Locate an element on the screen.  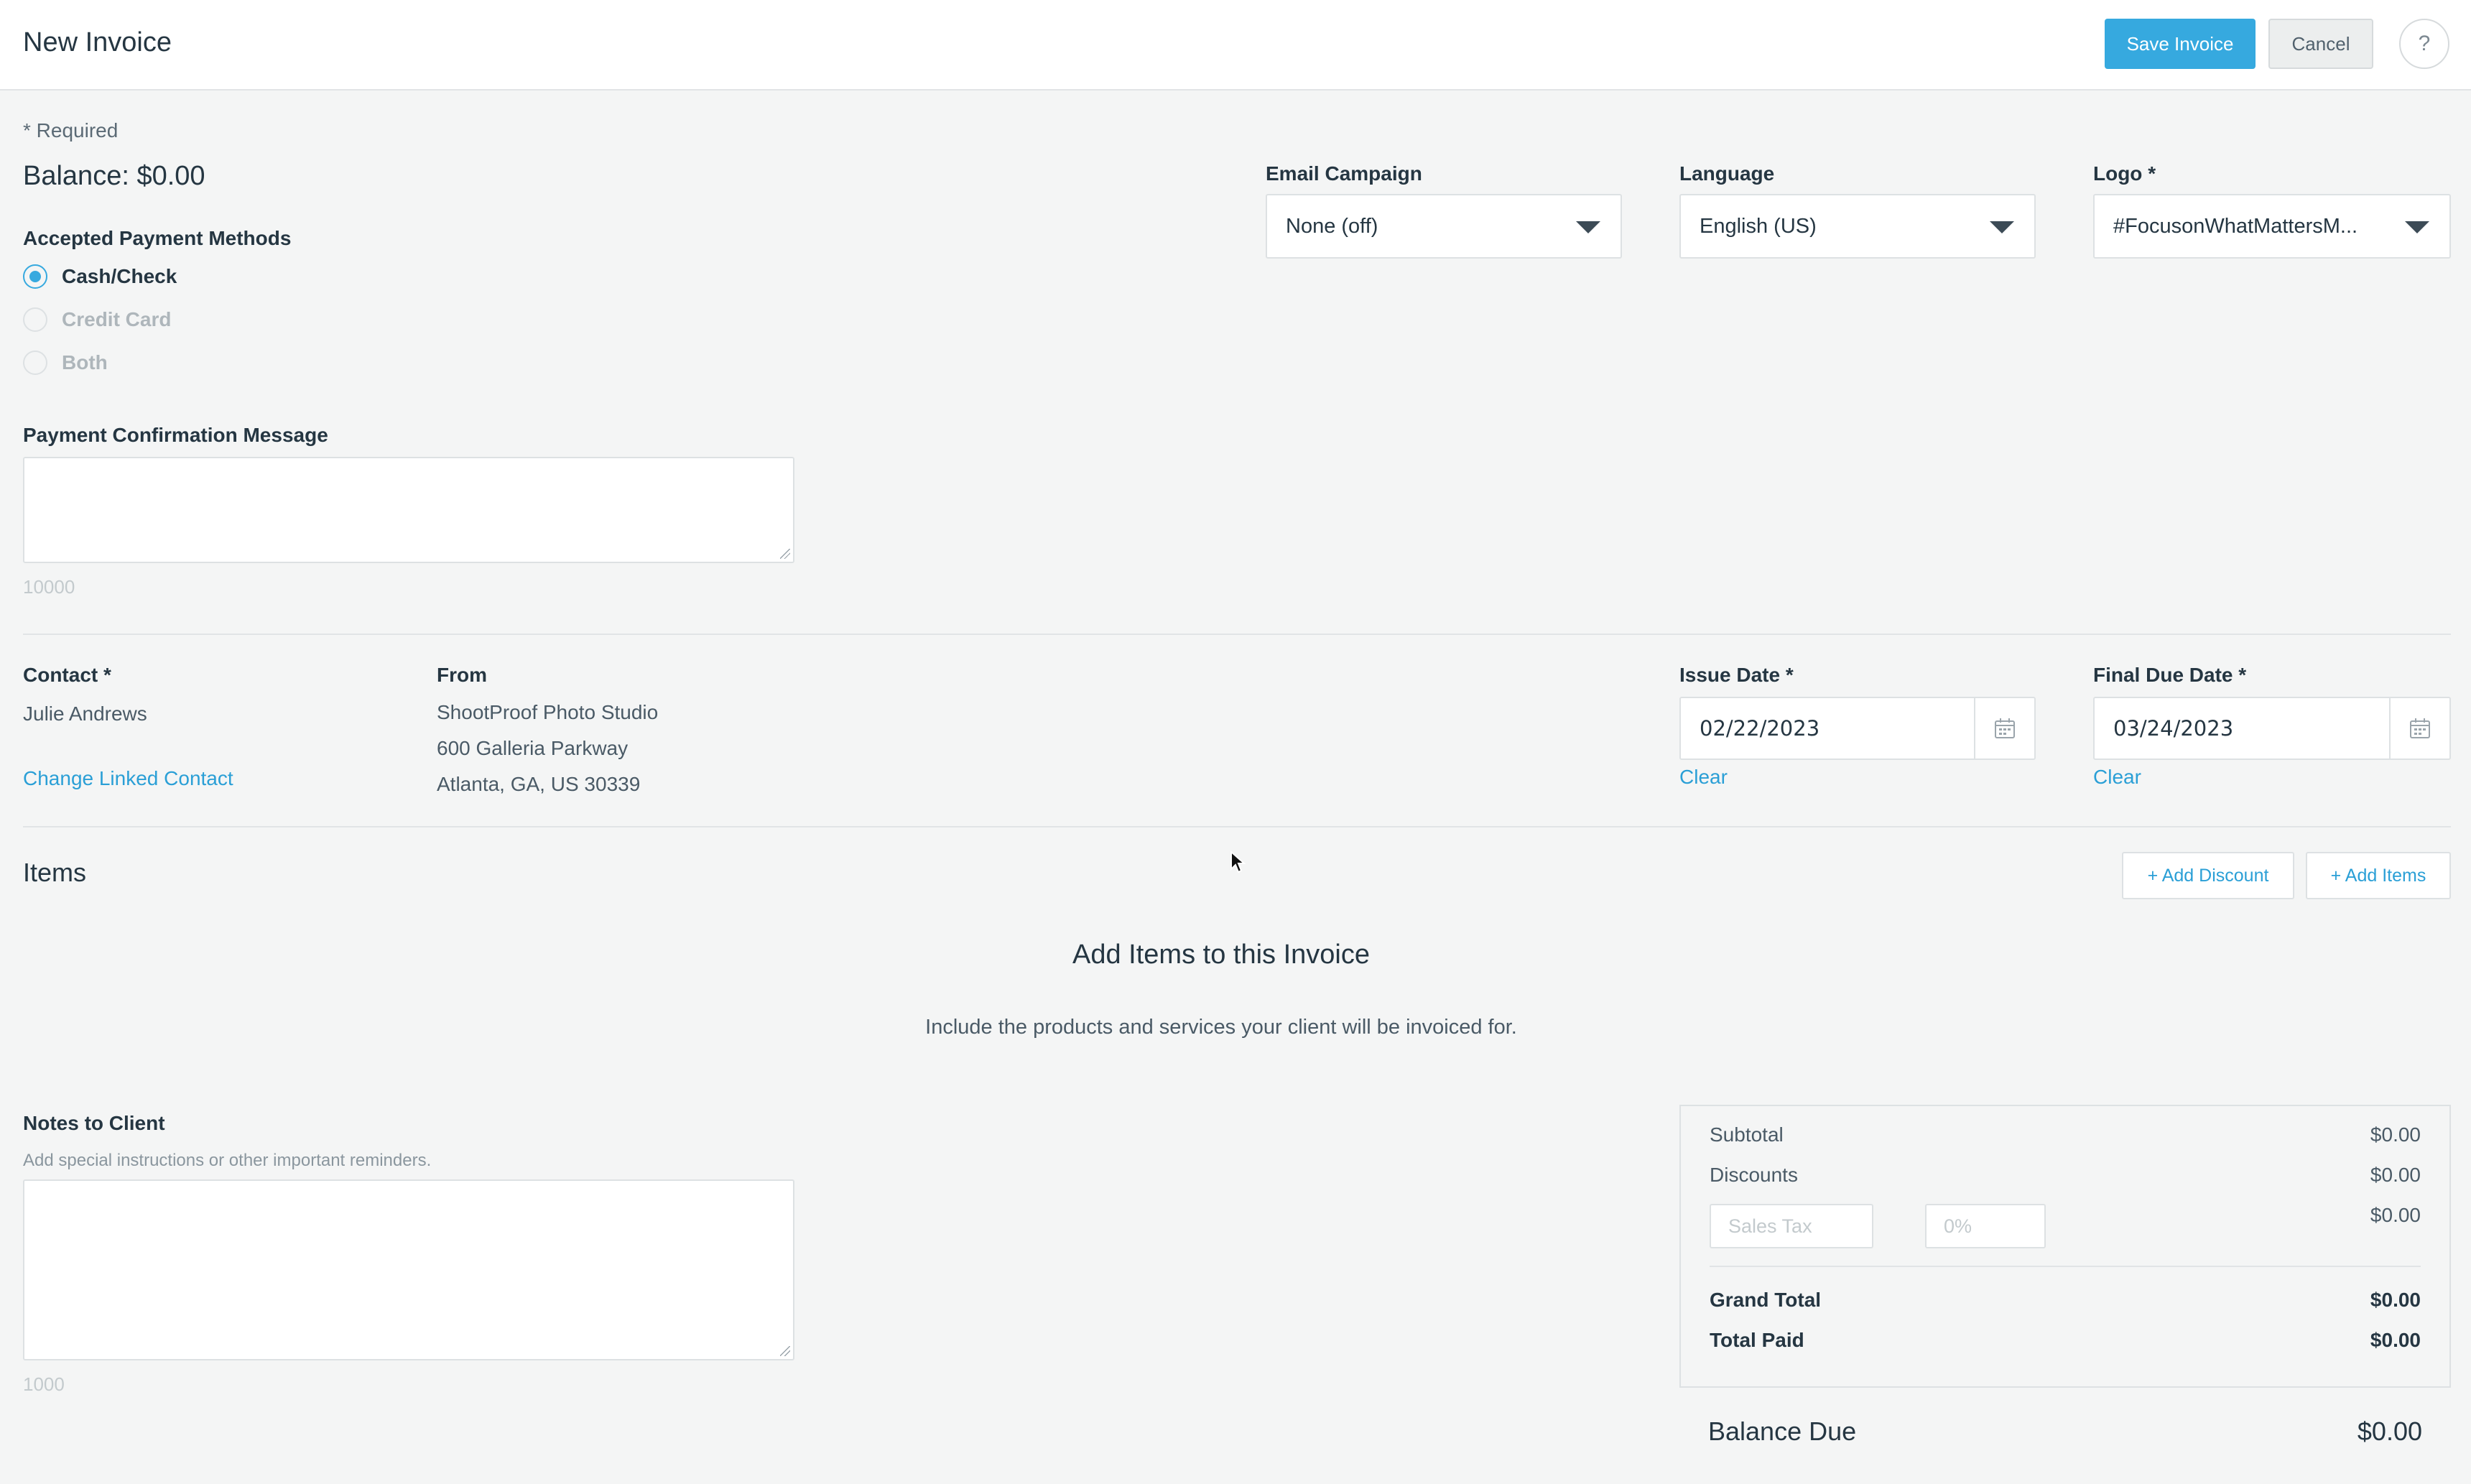
from-city: Atlanta, GA, US 30339 is located at coordinates (539, 784).